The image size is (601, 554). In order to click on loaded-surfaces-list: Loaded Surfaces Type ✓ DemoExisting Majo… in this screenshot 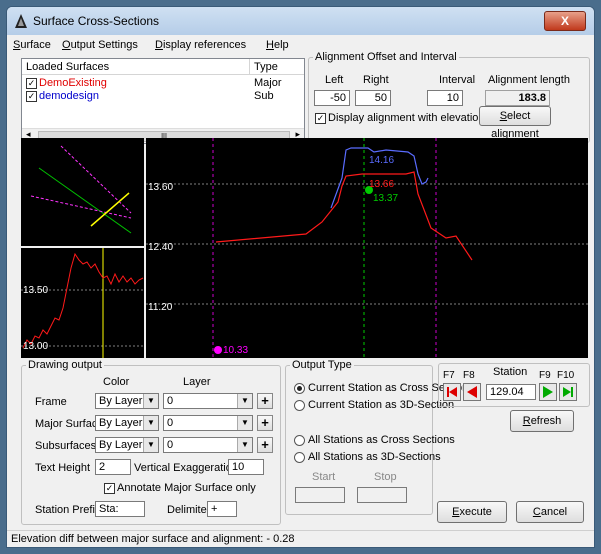, I will do `click(163, 101)`.